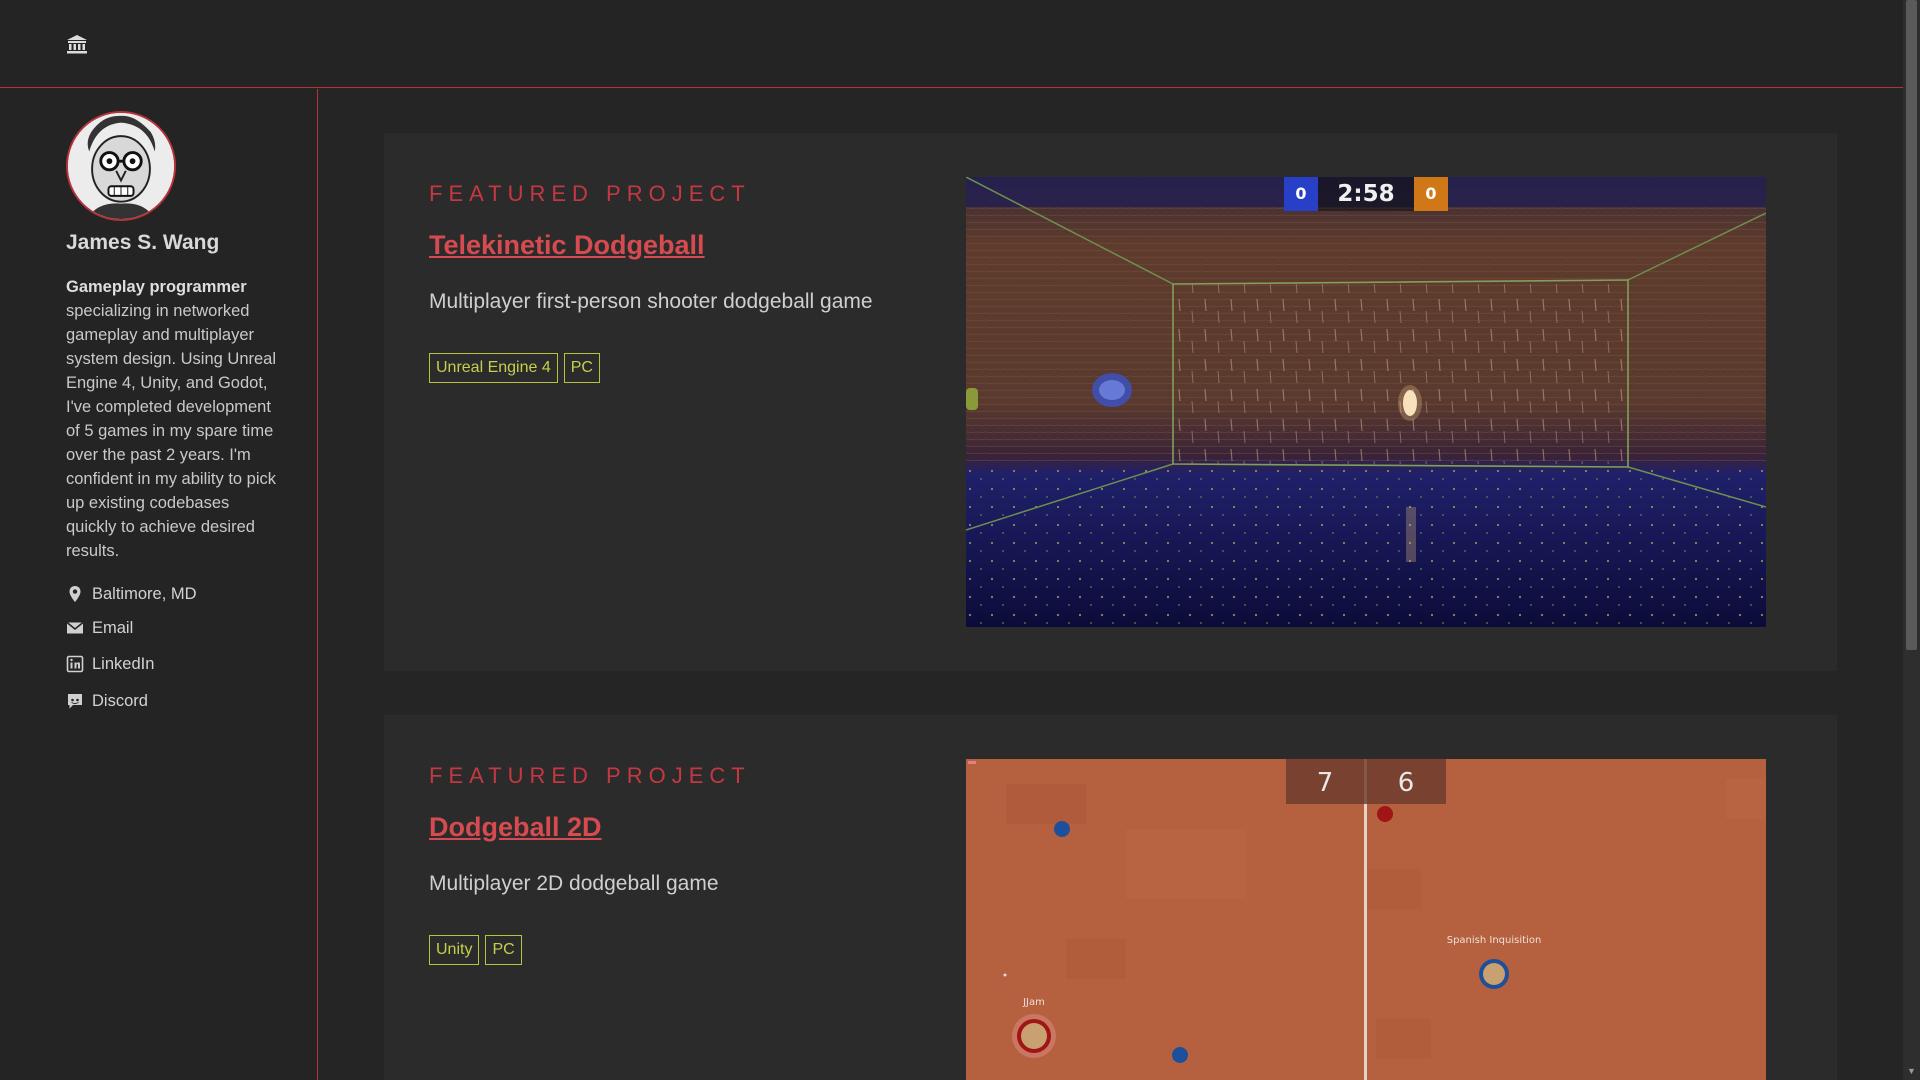 The image size is (1920, 1080). I want to click on discord-link: Discord, so click(107, 701).